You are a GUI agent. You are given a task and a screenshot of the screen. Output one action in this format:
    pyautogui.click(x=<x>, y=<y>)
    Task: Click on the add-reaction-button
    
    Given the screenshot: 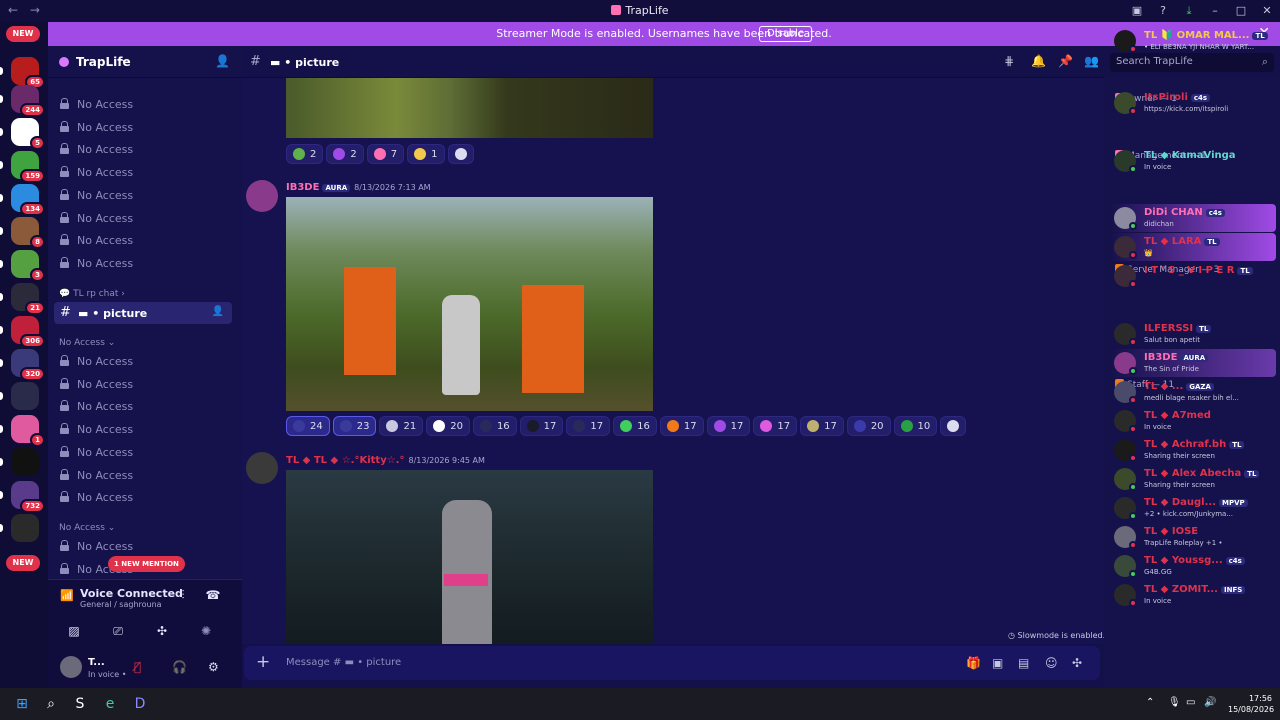 What is the action you would take?
    pyautogui.click(x=460, y=154)
    